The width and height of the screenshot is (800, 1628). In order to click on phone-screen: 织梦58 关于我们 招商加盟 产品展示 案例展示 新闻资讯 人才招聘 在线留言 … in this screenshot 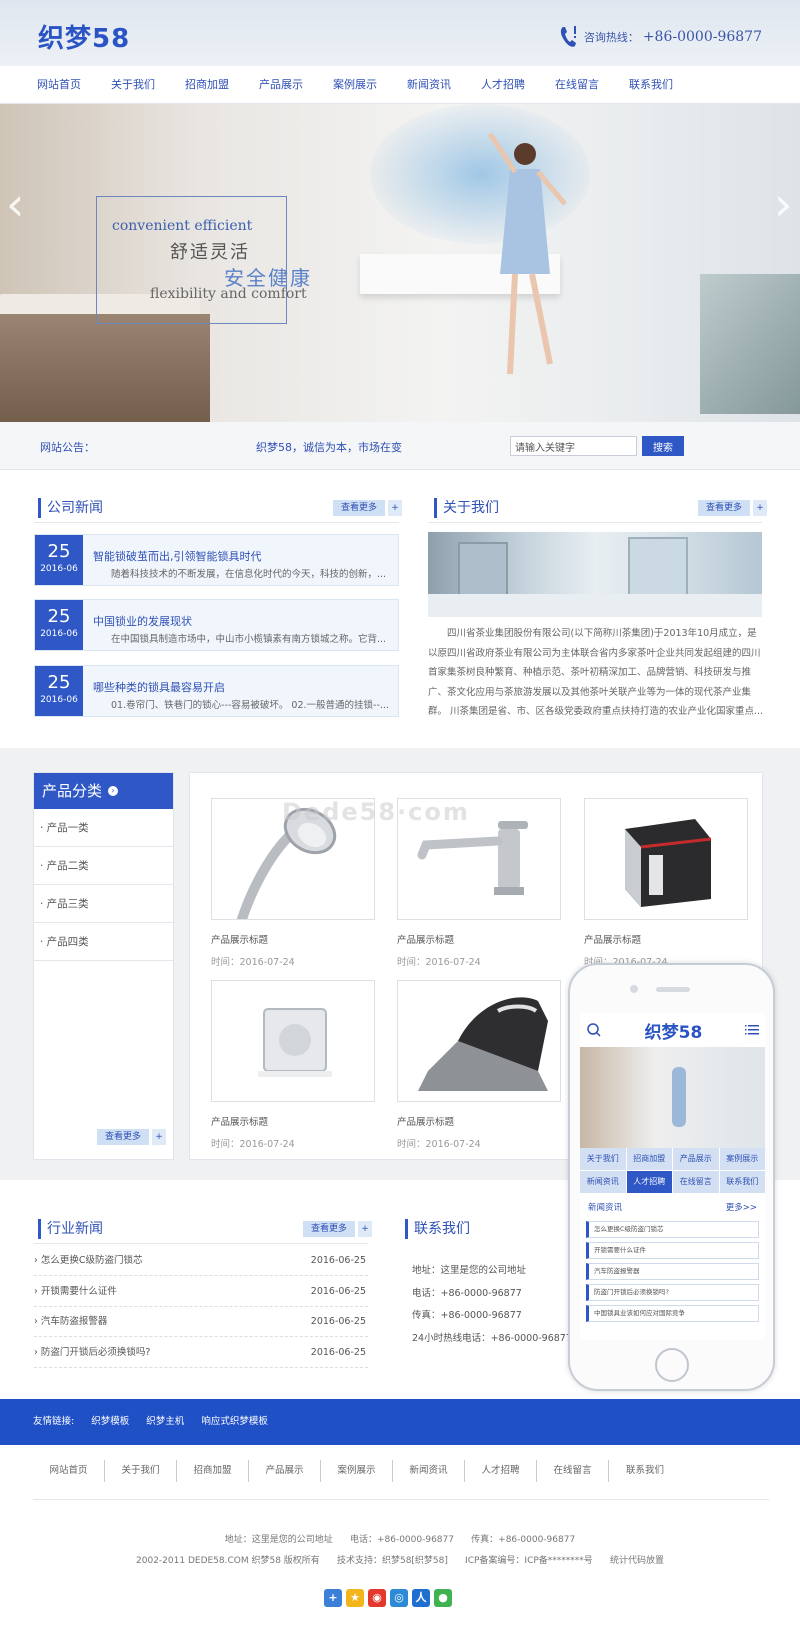, I will do `click(672, 1176)`.